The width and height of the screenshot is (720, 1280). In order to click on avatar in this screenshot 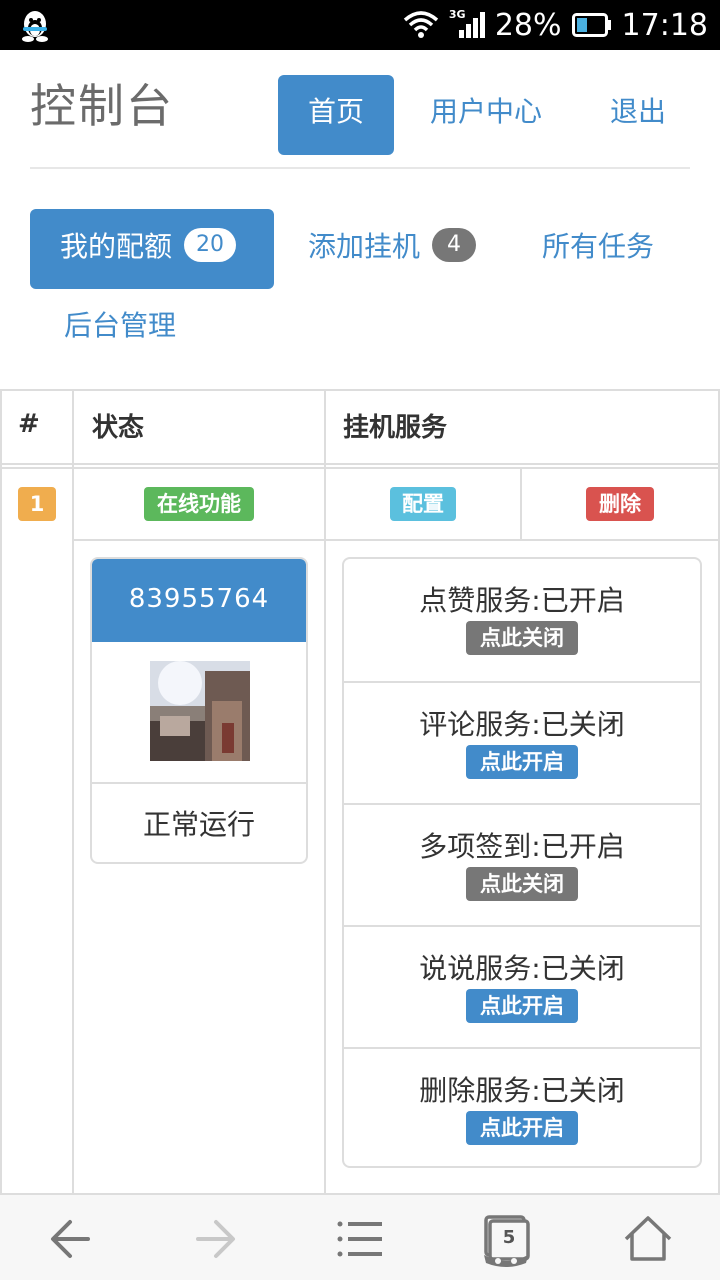, I will do `click(200, 711)`.